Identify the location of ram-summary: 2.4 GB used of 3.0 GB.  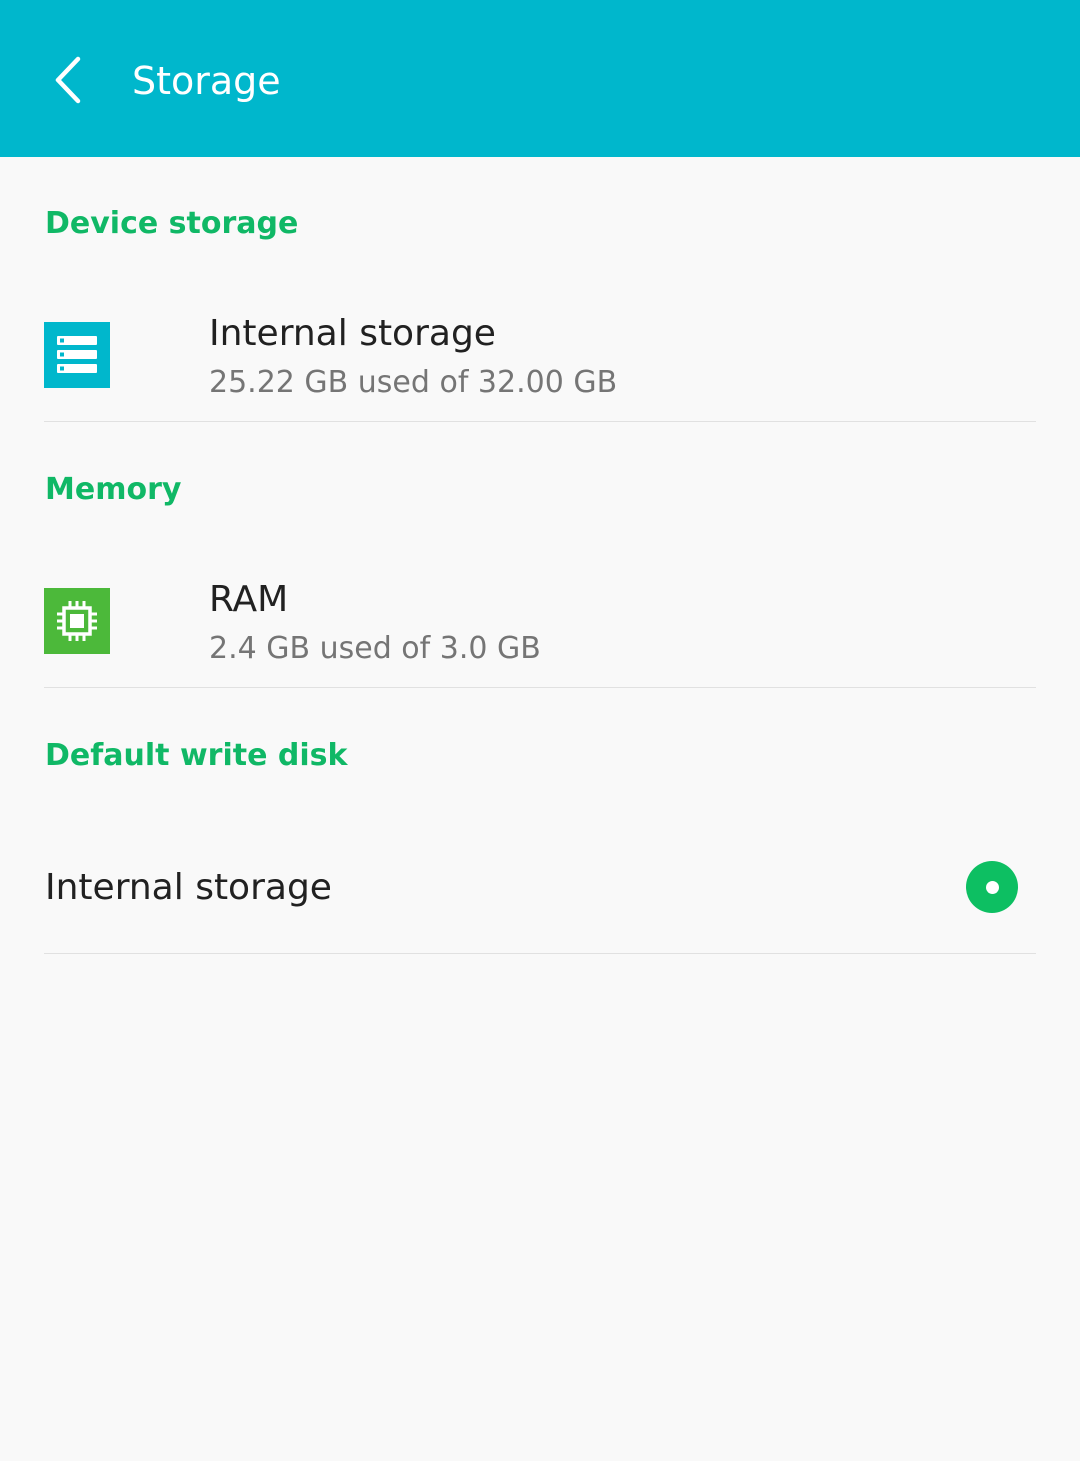
(375, 648).